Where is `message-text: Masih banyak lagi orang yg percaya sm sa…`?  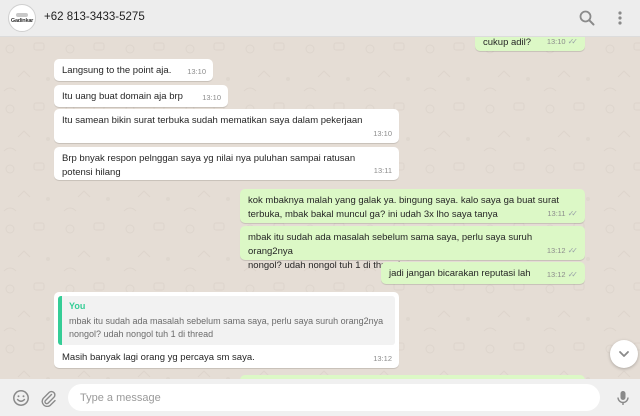
message-text: Masih banyak lagi orang yg percaya sm sa… is located at coordinates (158, 358).